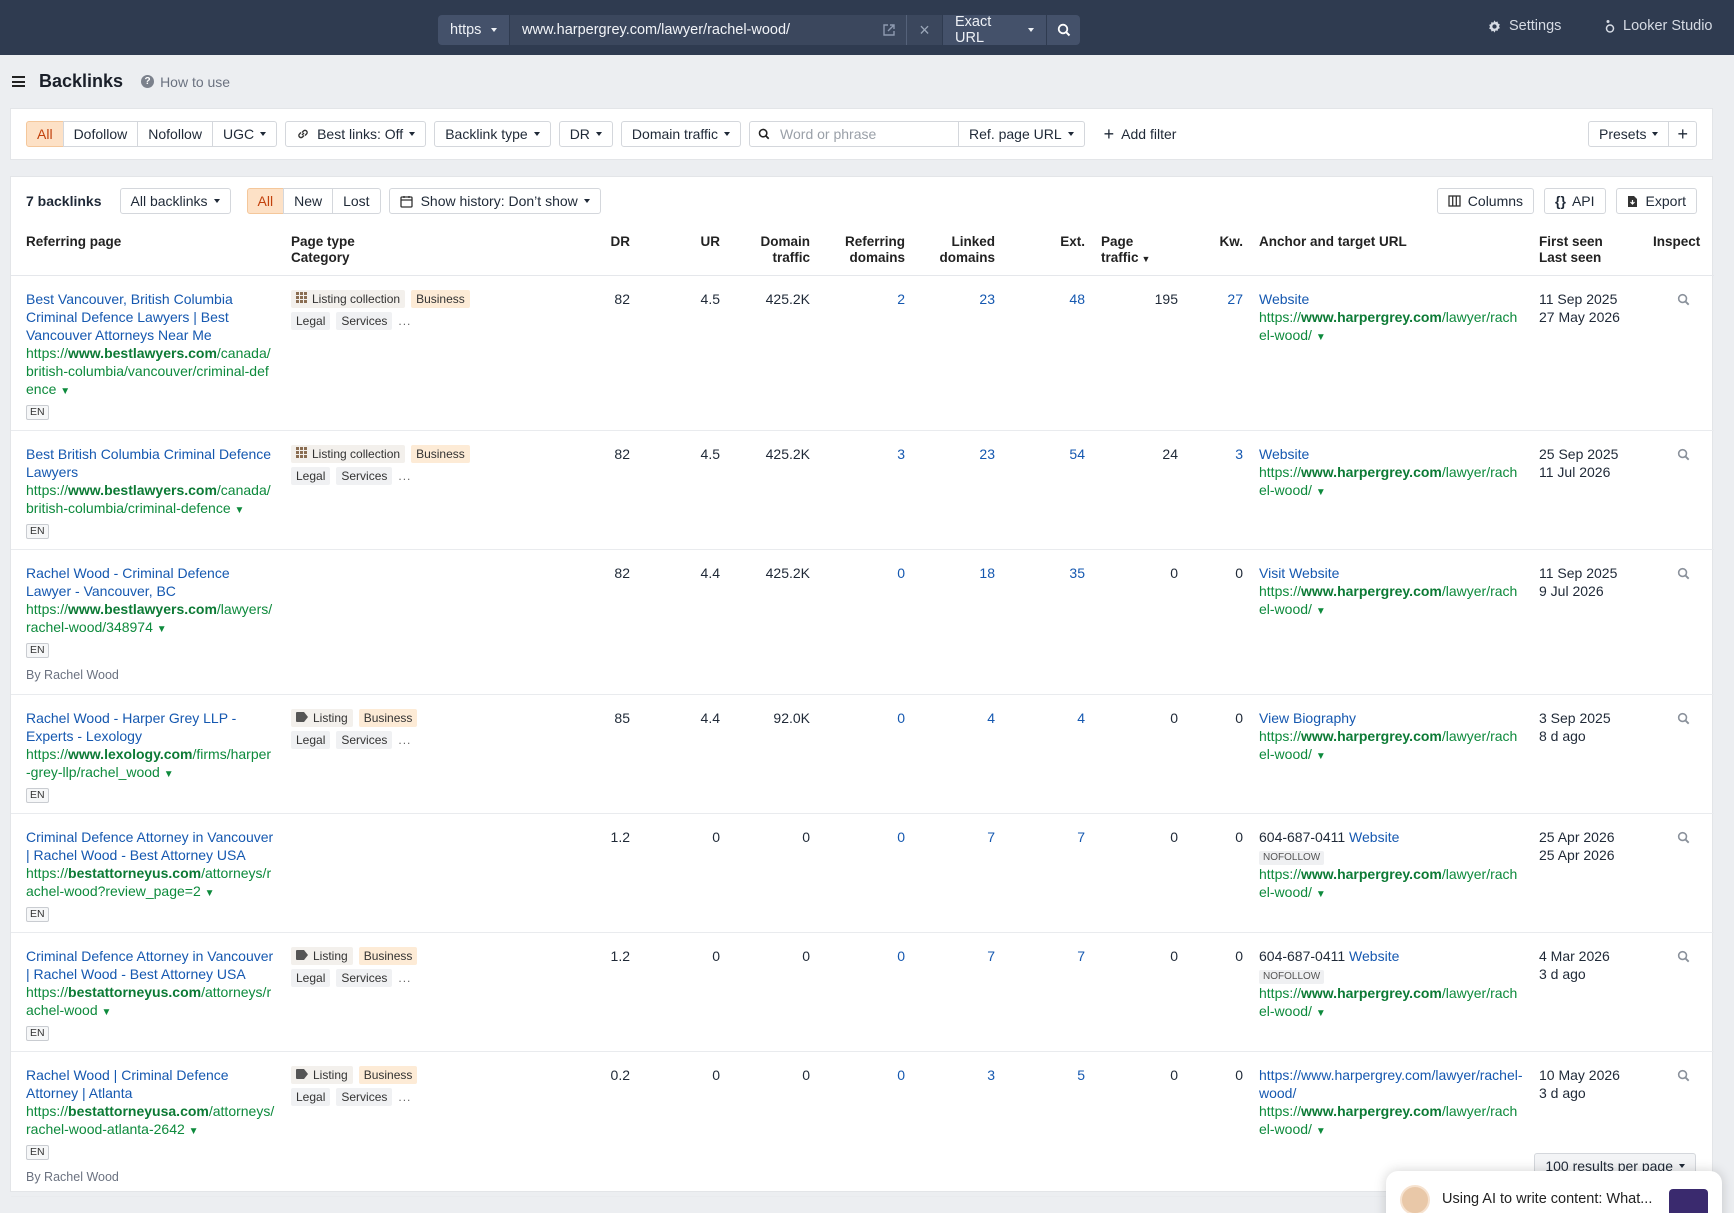 The height and width of the screenshot is (1213, 1734). I want to click on add-preset-button: +, so click(1682, 134).